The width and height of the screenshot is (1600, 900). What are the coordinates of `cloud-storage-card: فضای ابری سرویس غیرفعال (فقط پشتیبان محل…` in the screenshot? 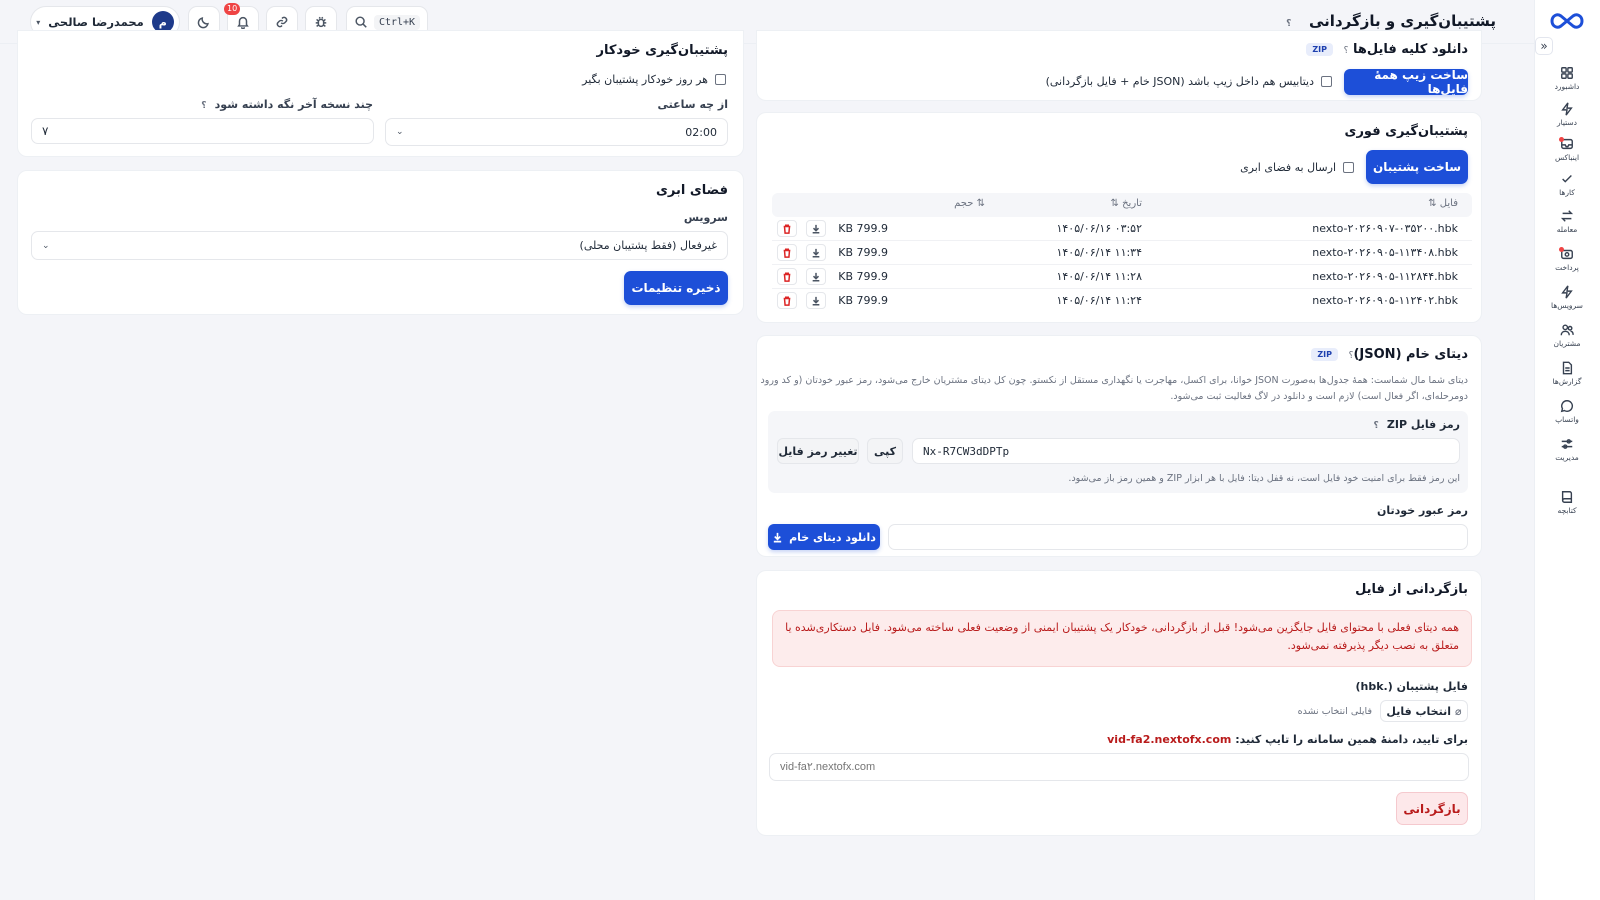 It's located at (380, 242).